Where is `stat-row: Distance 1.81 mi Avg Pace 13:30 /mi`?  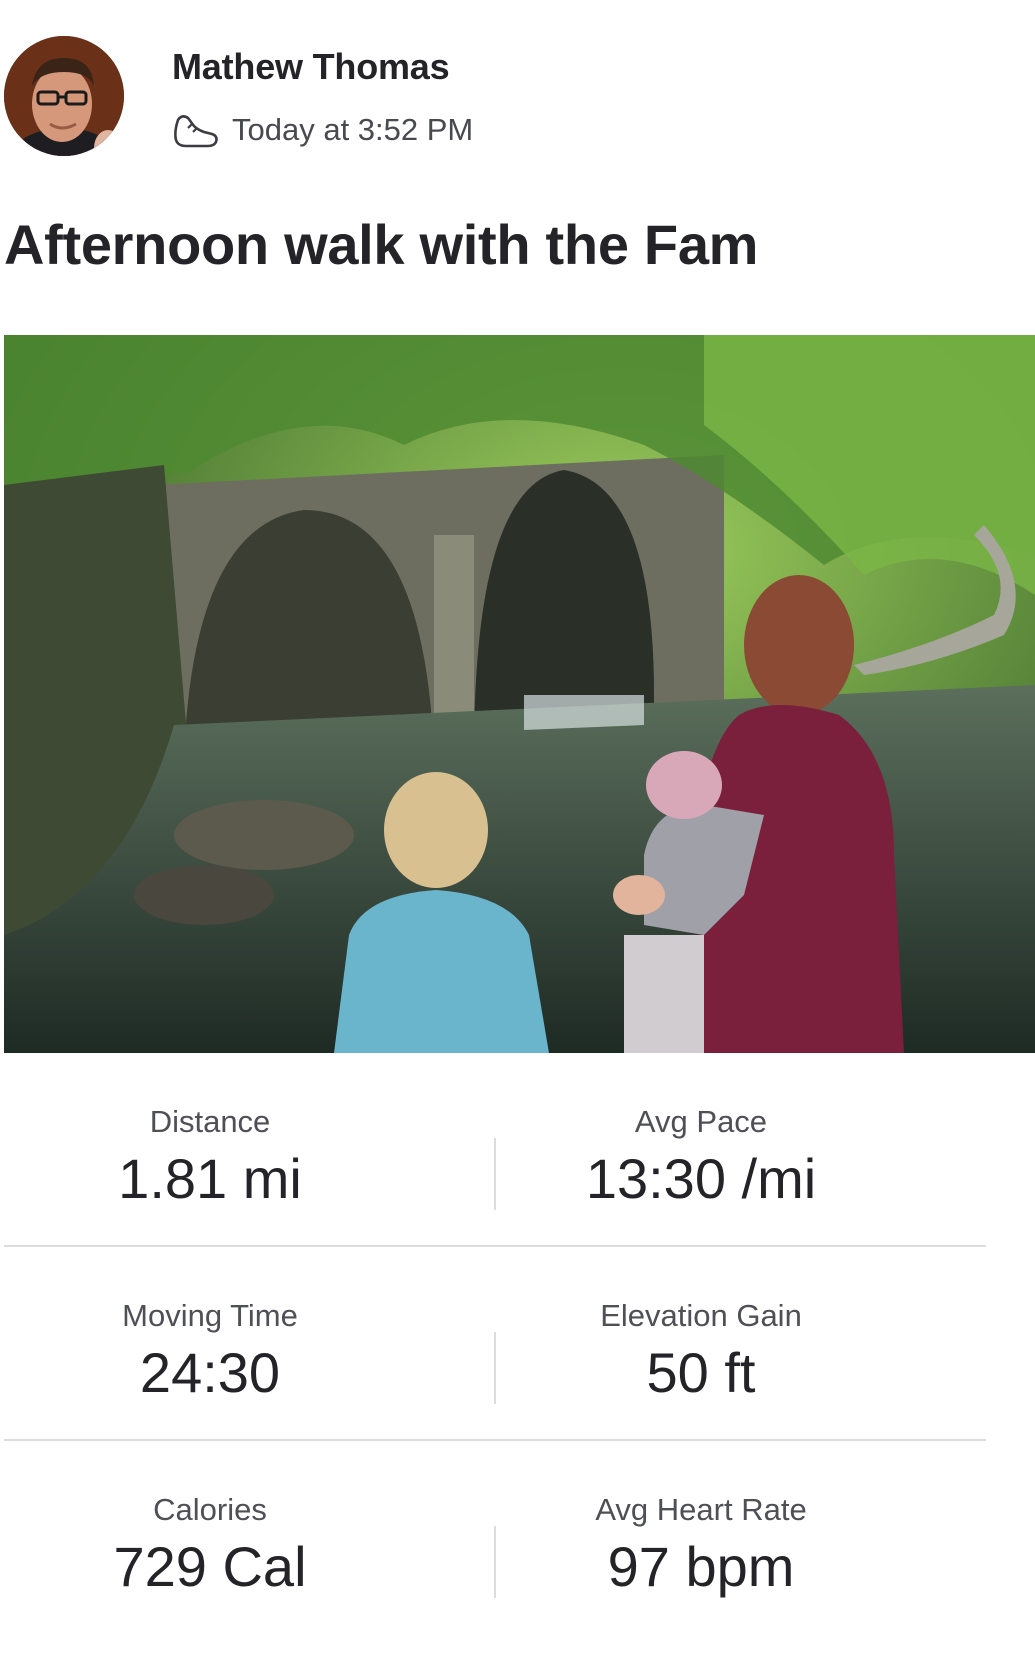 stat-row: Distance 1.81 mi Avg Pace 13:30 /mi is located at coordinates (495, 1150).